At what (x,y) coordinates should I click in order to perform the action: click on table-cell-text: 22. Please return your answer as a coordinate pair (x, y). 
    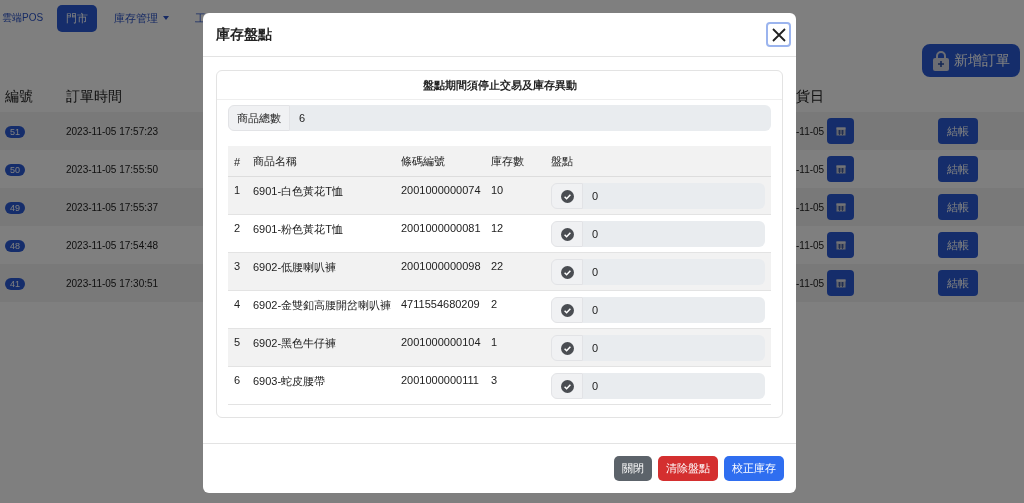
    Looking at the image, I should click on (498, 267).